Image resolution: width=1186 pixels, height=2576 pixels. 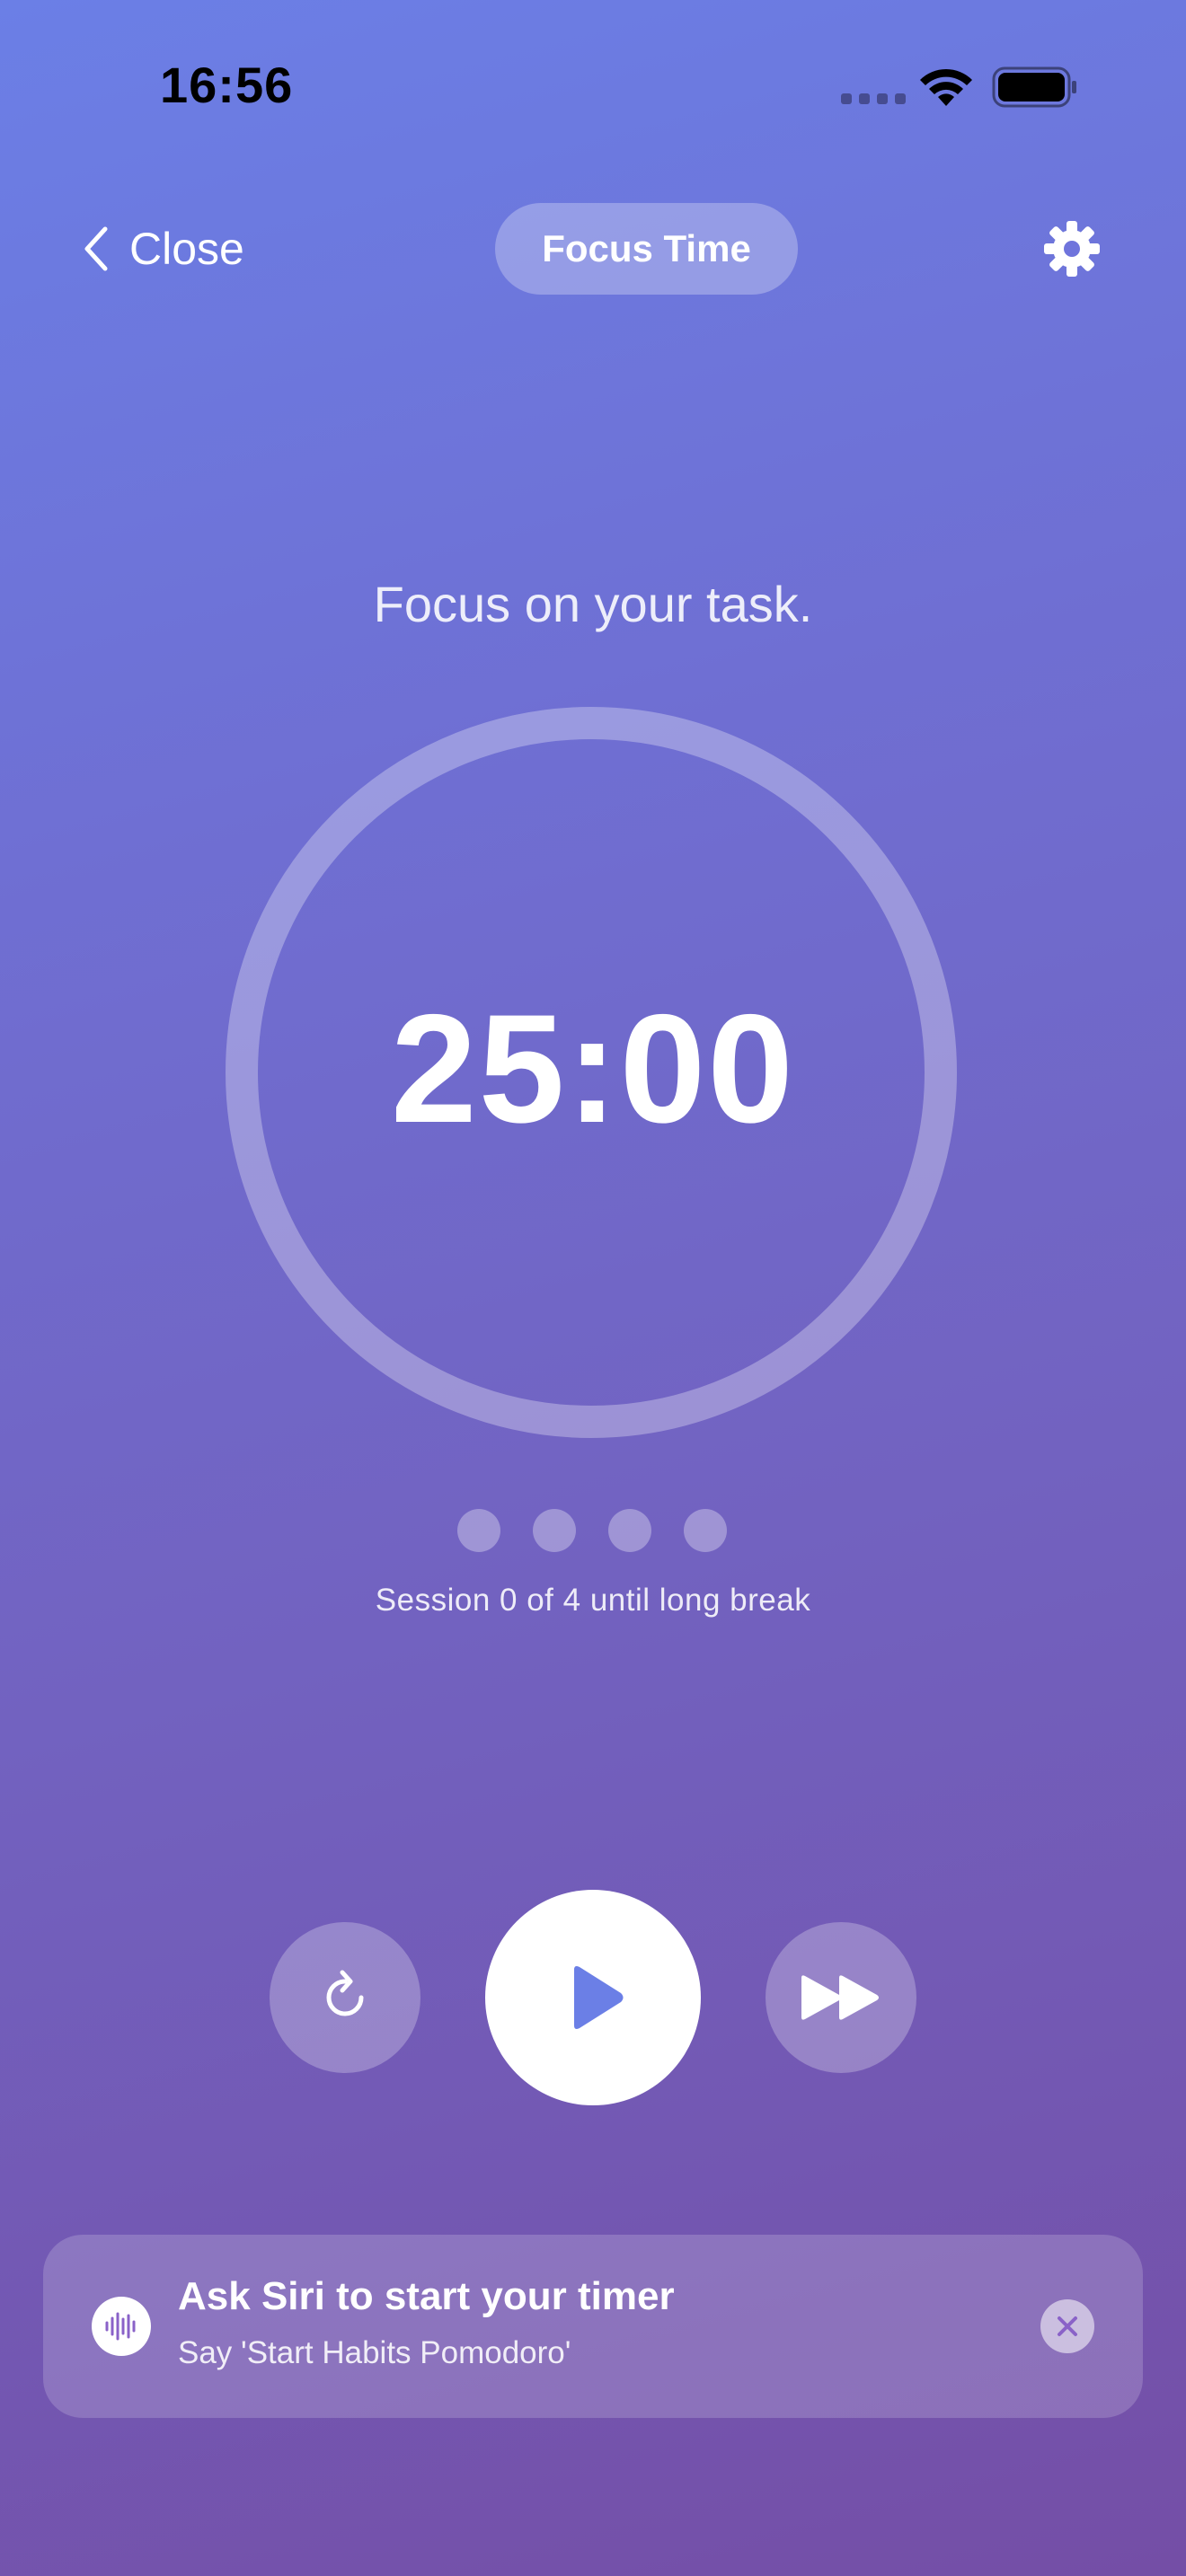 What do you see at coordinates (646, 249) in the screenshot?
I see `mode-pill-focus-time: Focus Time` at bounding box center [646, 249].